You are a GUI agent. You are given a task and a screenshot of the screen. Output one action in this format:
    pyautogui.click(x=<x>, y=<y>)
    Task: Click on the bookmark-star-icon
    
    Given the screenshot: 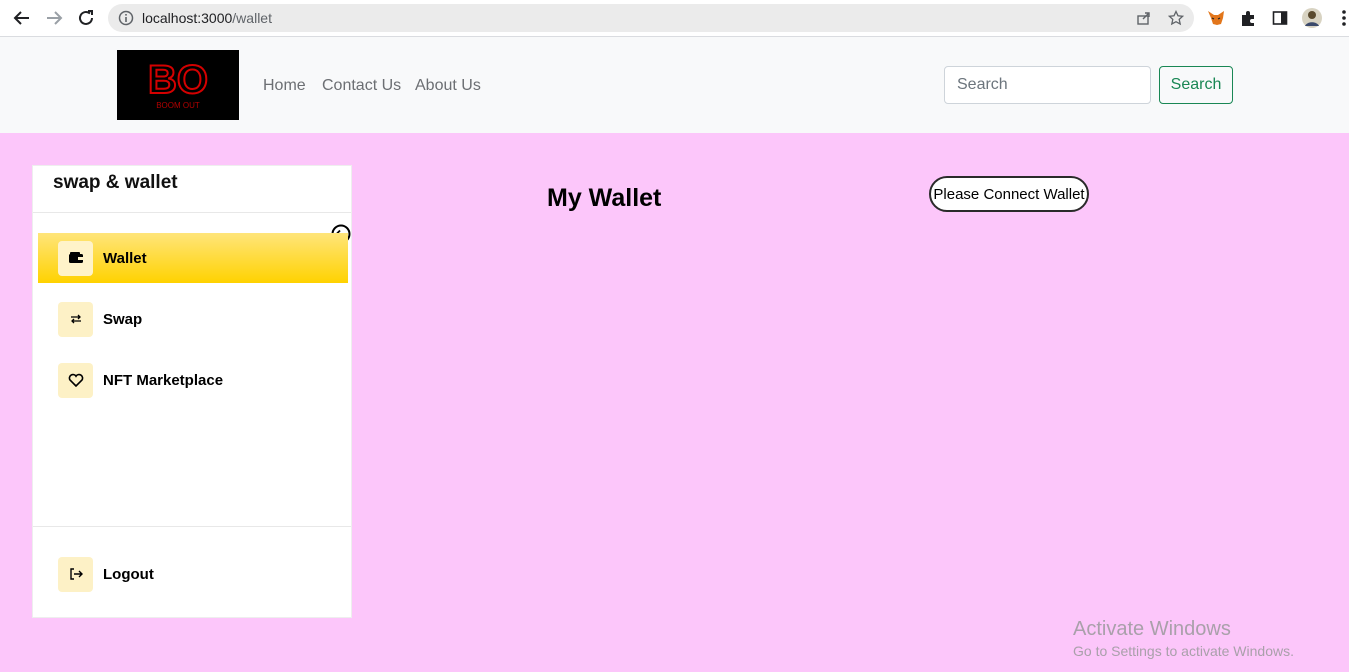 What is the action you would take?
    pyautogui.click(x=1176, y=20)
    